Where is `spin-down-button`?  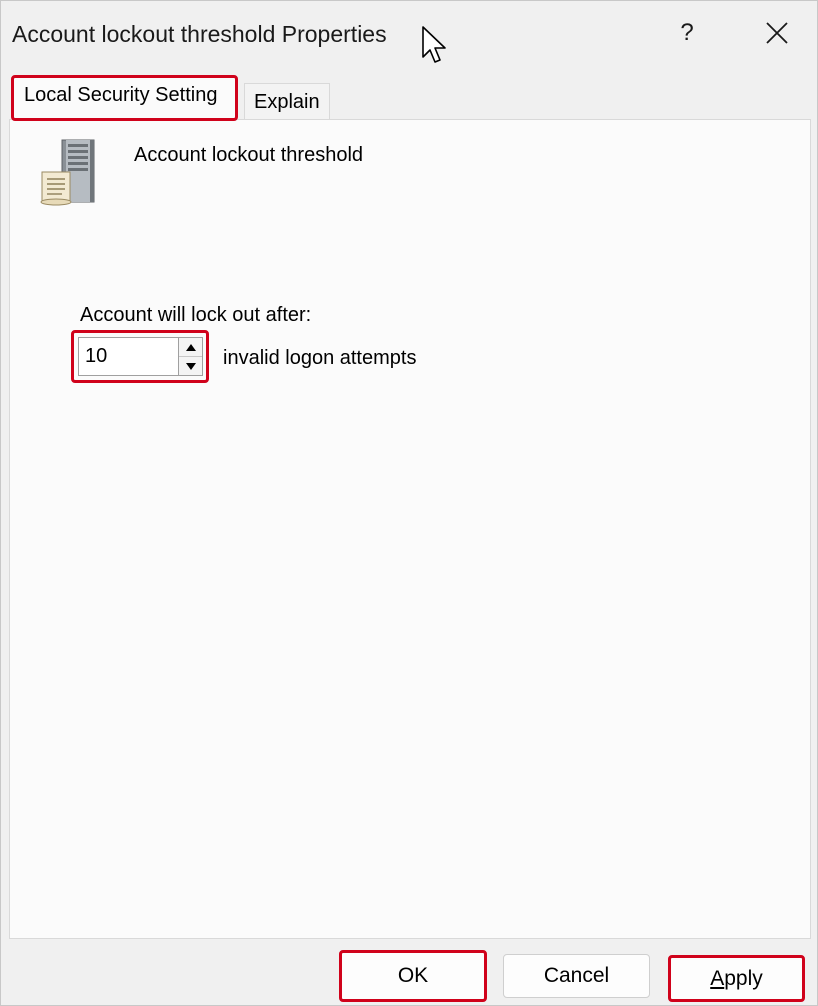
spin-down-button is located at coordinates (190, 366).